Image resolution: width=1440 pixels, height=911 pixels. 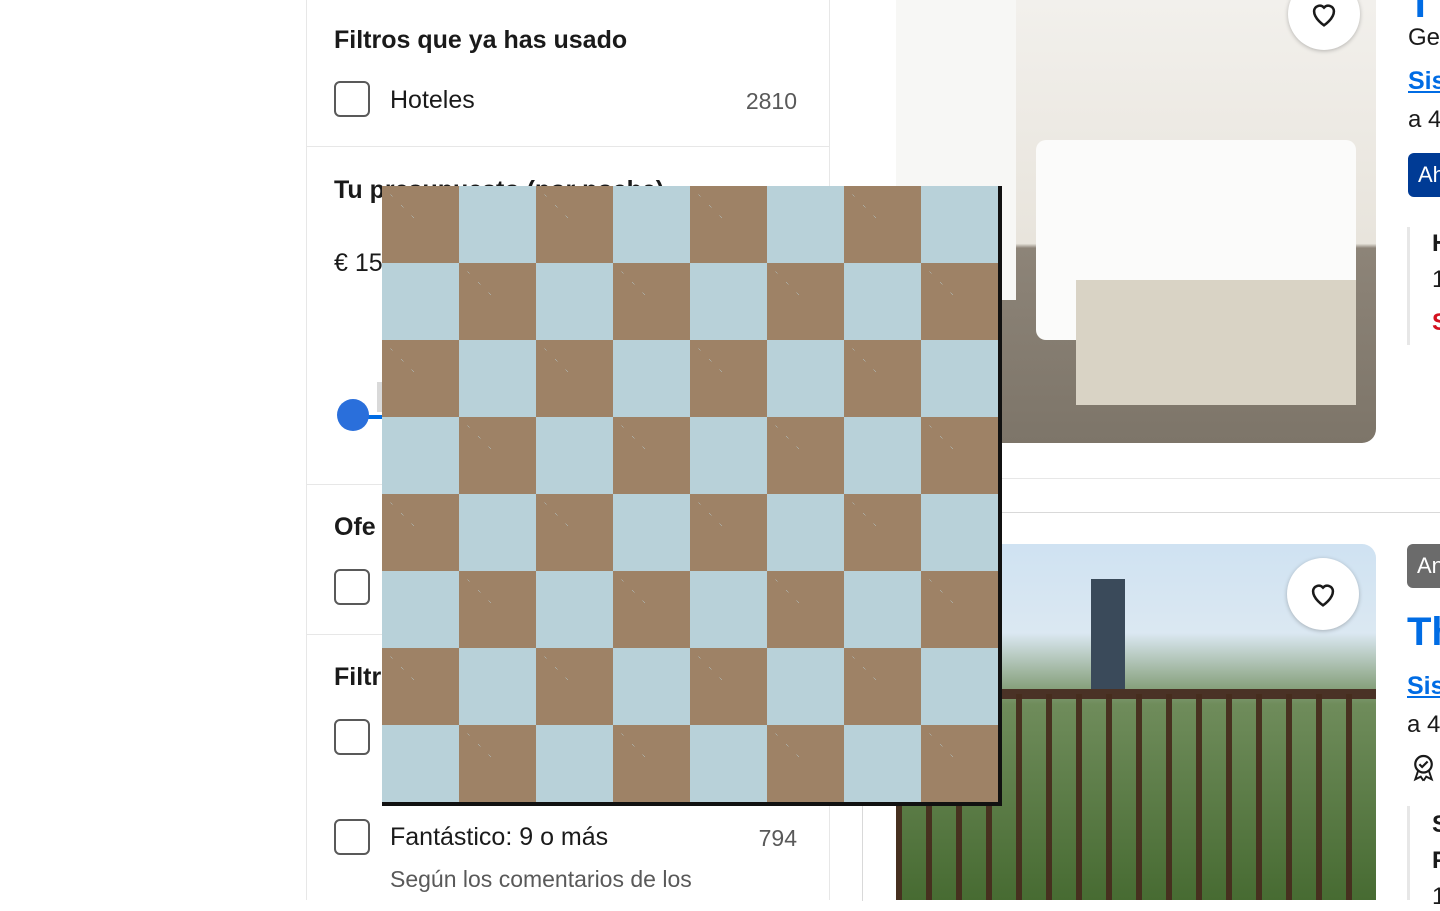 I want to click on checkbox-fantastico, so click(x=352, y=837).